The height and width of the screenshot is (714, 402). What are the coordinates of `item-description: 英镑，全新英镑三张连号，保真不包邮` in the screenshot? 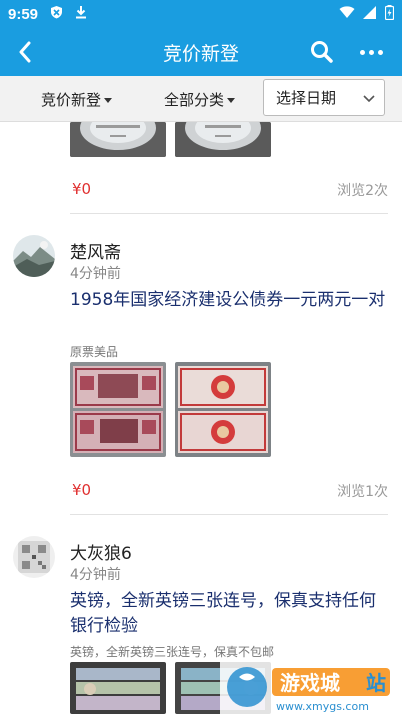 It's located at (172, 652).